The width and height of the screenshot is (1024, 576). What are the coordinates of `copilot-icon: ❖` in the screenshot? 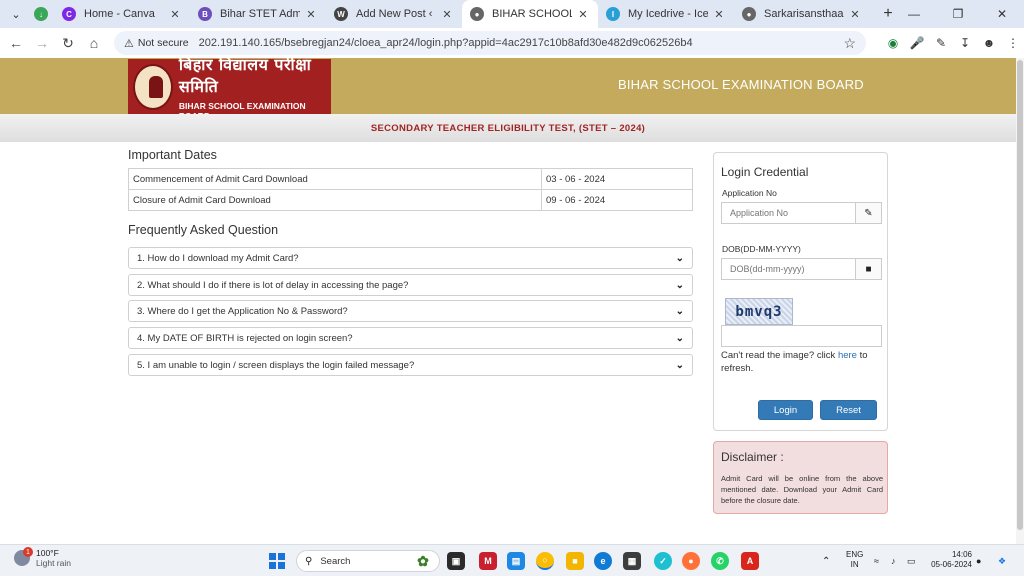 It's located at (1002, 560).